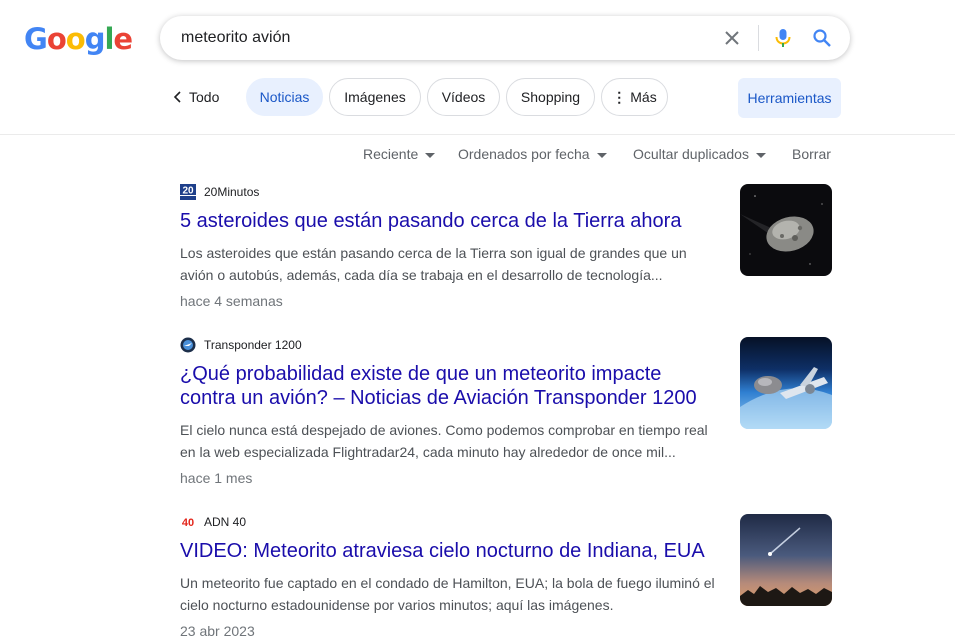  Describe the element at coordinates (225, 522) in the screenshot. I see `source-name: ADN 40` at that location.